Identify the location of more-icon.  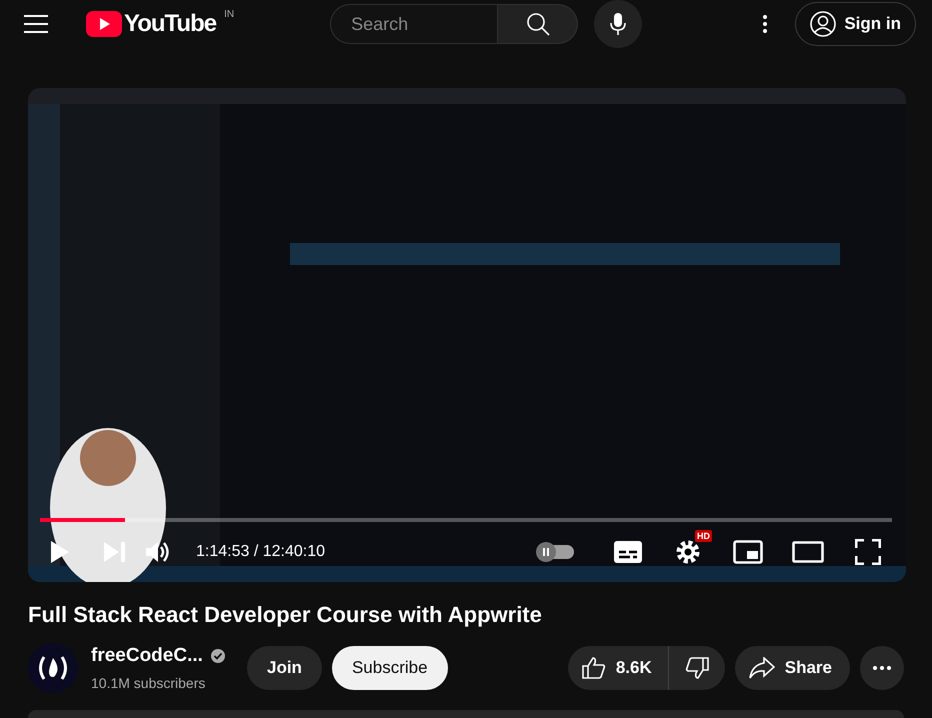
(882, 668).